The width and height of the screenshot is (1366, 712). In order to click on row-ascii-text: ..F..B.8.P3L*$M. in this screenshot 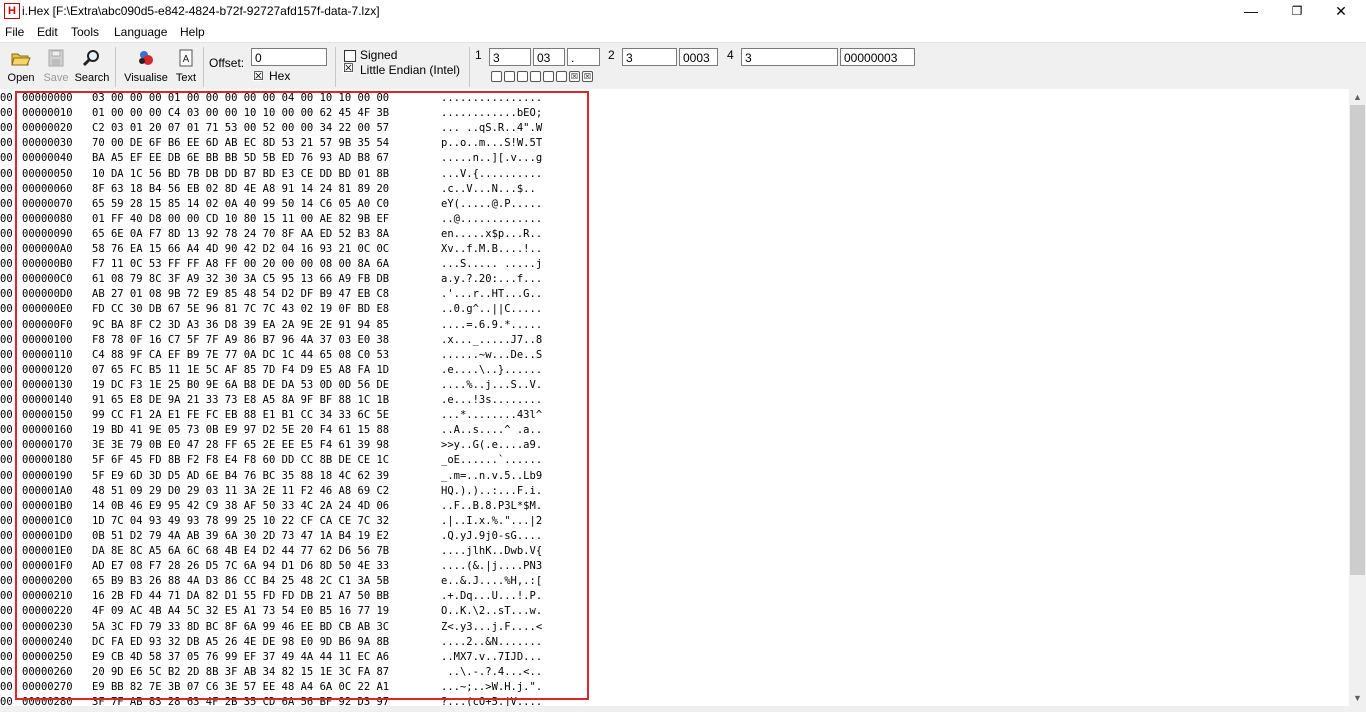, I will do `click(491, 506)`.